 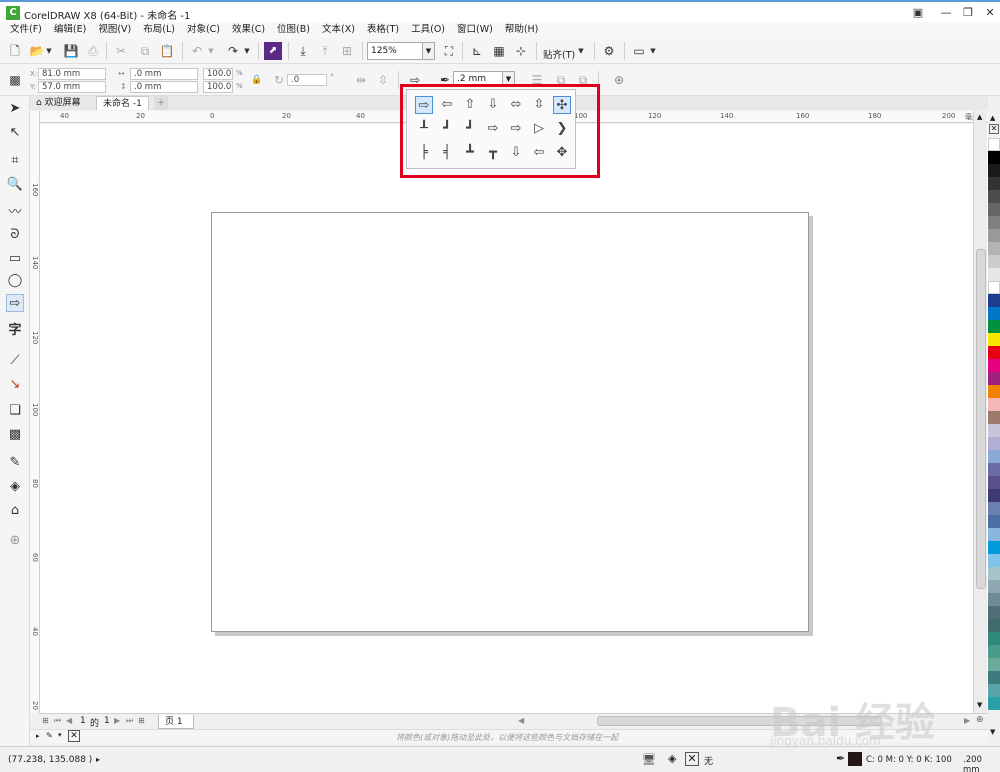 I want to click on application-launcher-icon: ▭, so click(x=639, y=51).